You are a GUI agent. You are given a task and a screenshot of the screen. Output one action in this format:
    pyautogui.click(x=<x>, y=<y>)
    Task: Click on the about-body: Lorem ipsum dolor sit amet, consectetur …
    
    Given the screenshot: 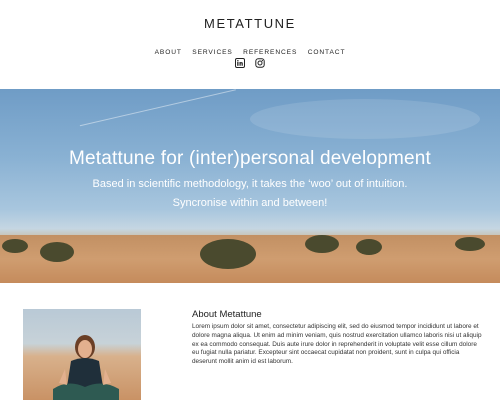 What is the action you would take?
    pyautogui.click(x=337, y=344)
    